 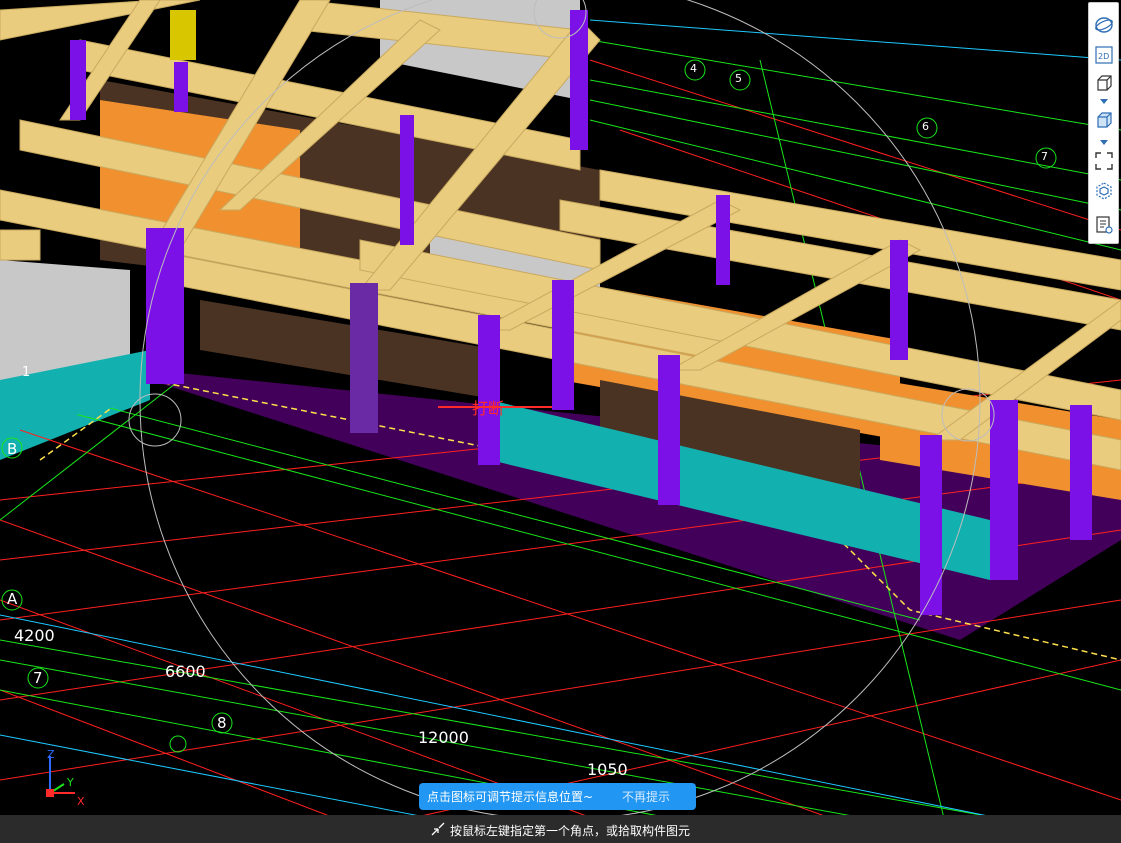 What do you see at coordinates (183, 35) in the screenshot?
I see `column-yellow` at bounding box center [183, 35].